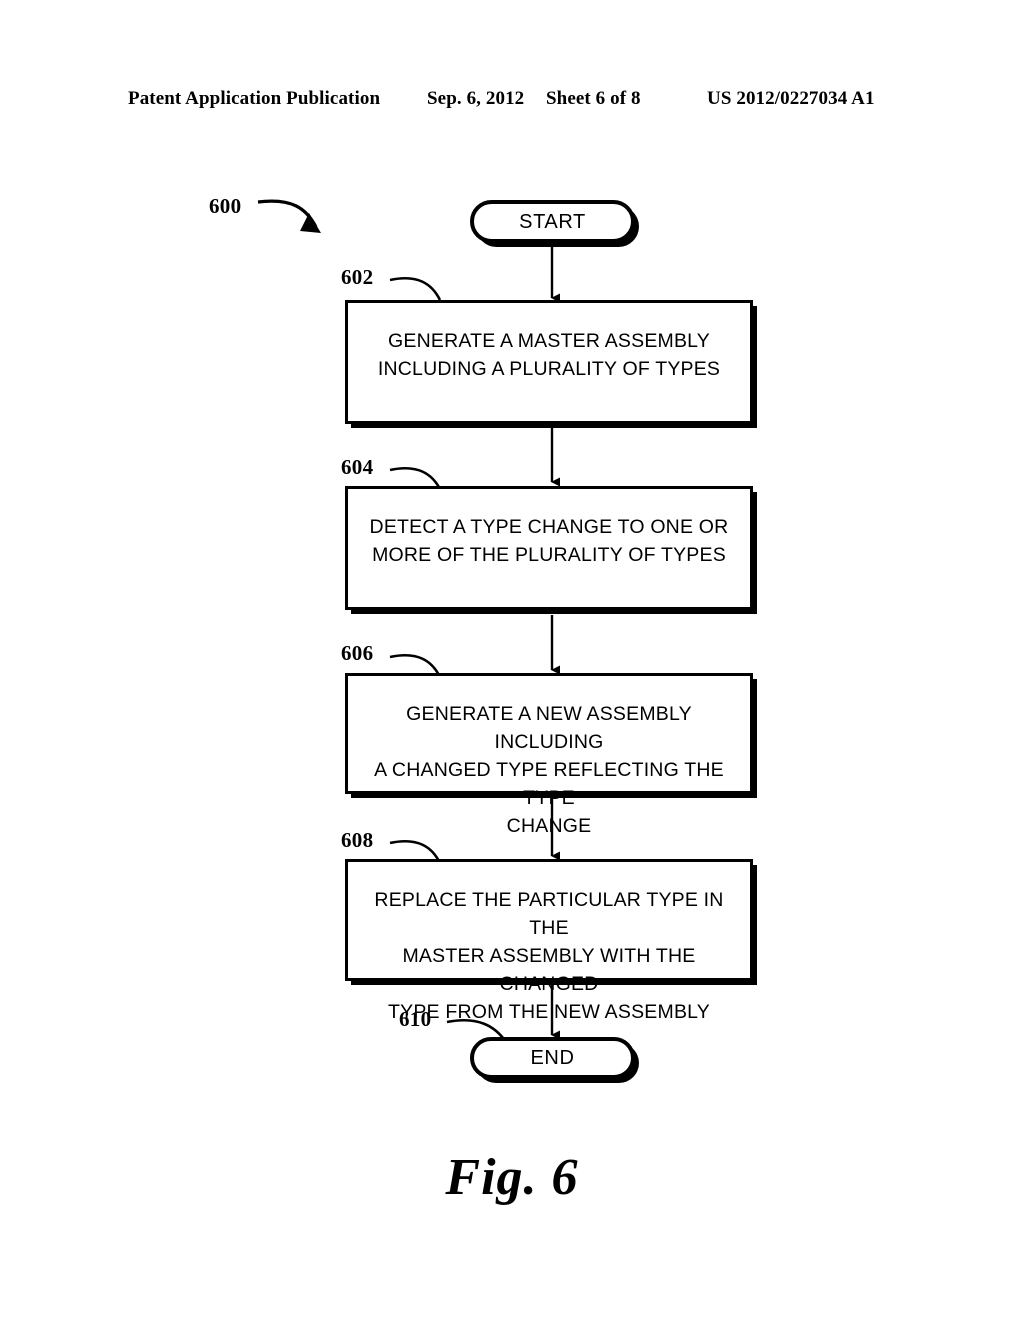  I want to click on reference-numeral-602: 602, so click(357, 277).